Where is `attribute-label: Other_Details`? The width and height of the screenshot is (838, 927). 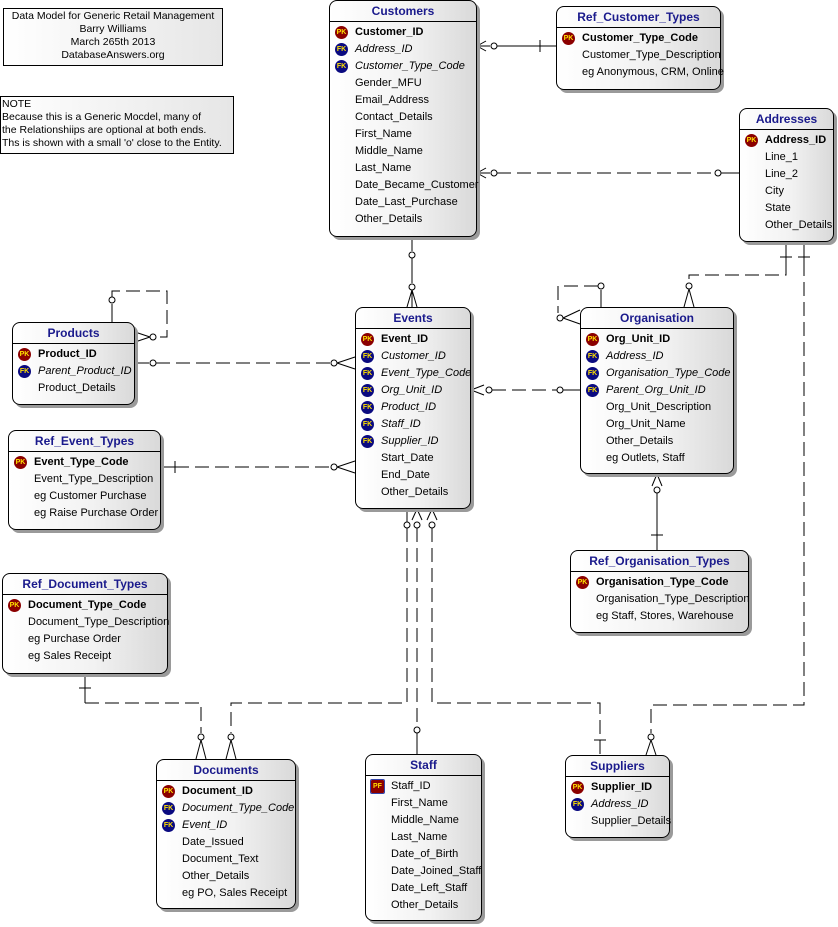 attribute-label: Other_Details is located at coordinates (415, 492).